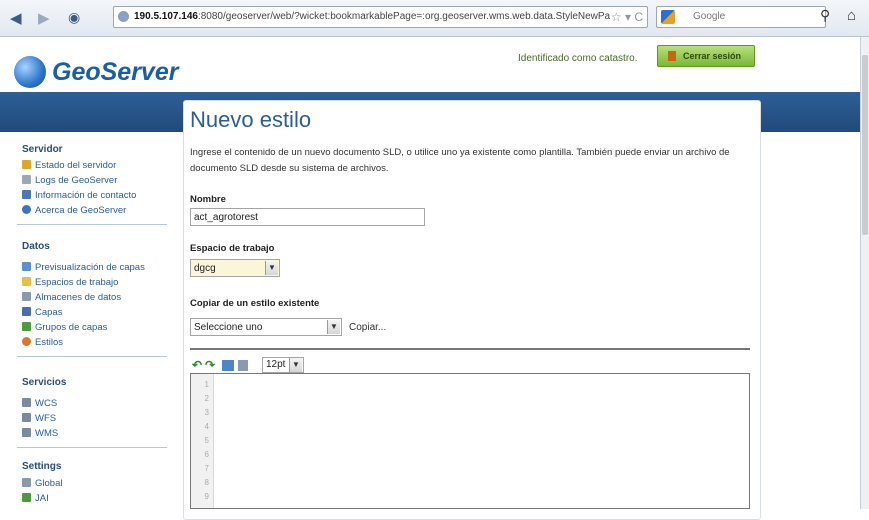  Describe the element at coordinates (26, 326) in the screenshot. I see `layer-group-icon` at that location.